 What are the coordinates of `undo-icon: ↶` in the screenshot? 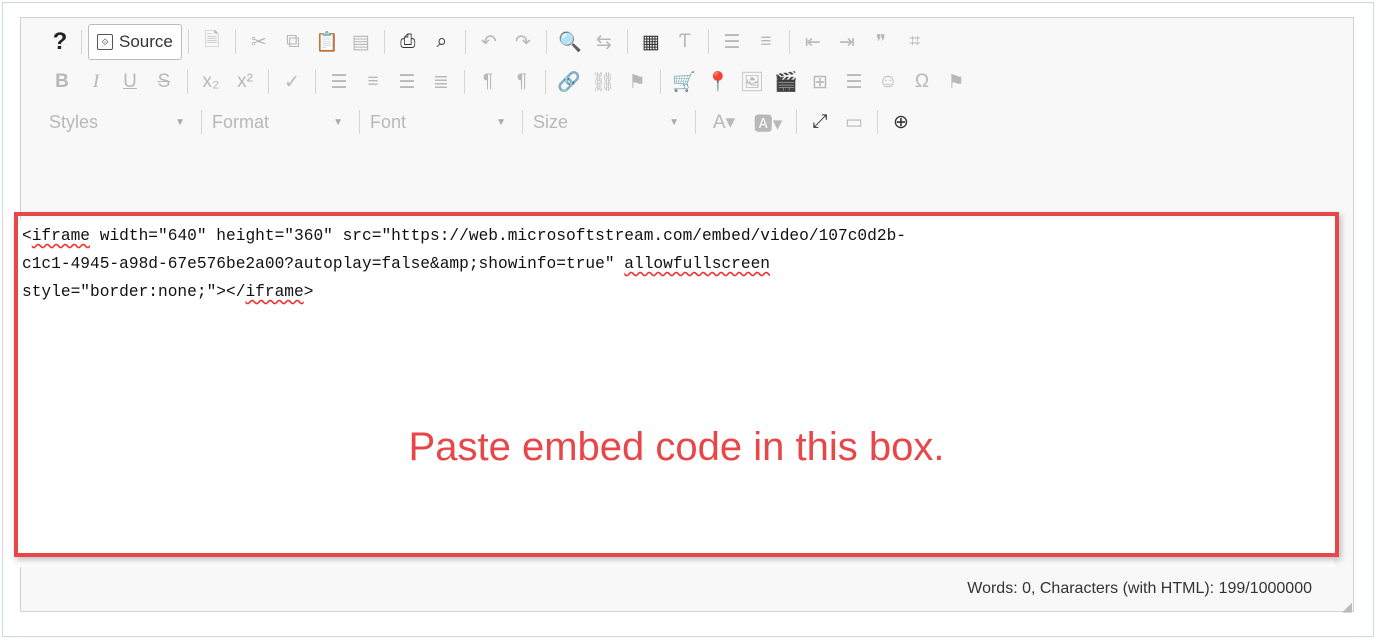 It's located at (489, 42).